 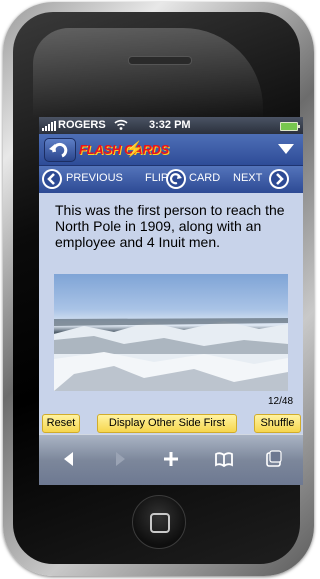 What do you see at coordinates (171, 354) in the screenshot?
I see `mountain-landscape-image` at bounding box center [171, 354].